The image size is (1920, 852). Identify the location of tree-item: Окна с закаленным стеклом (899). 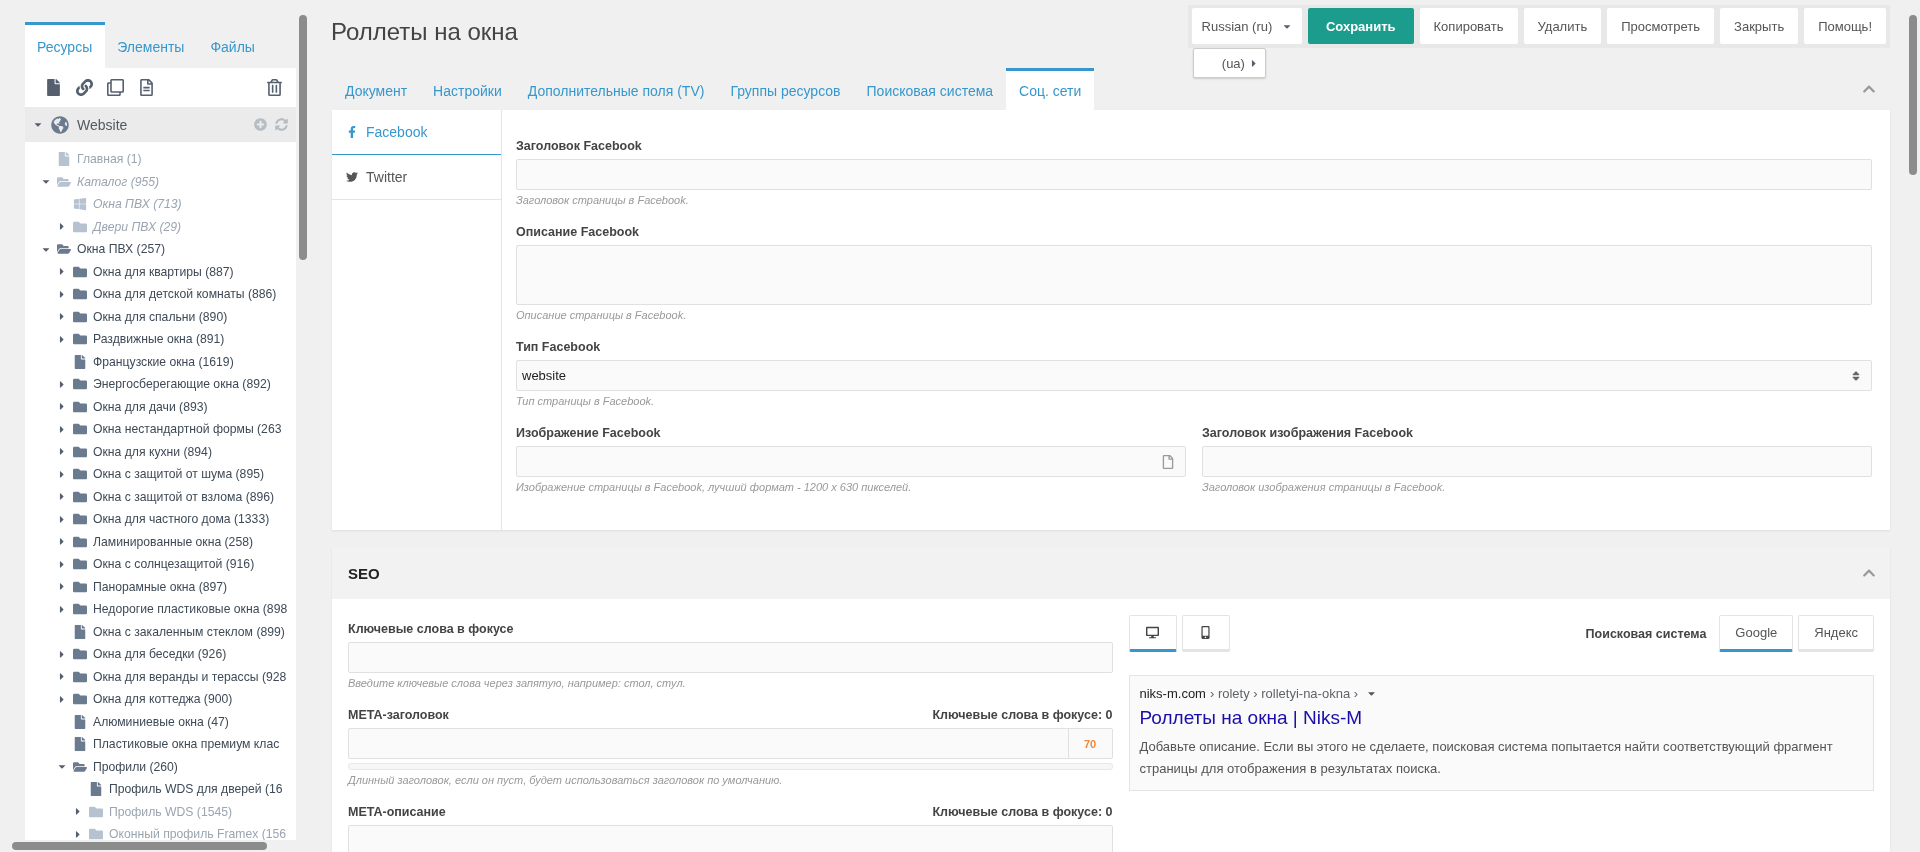
(189, 631).